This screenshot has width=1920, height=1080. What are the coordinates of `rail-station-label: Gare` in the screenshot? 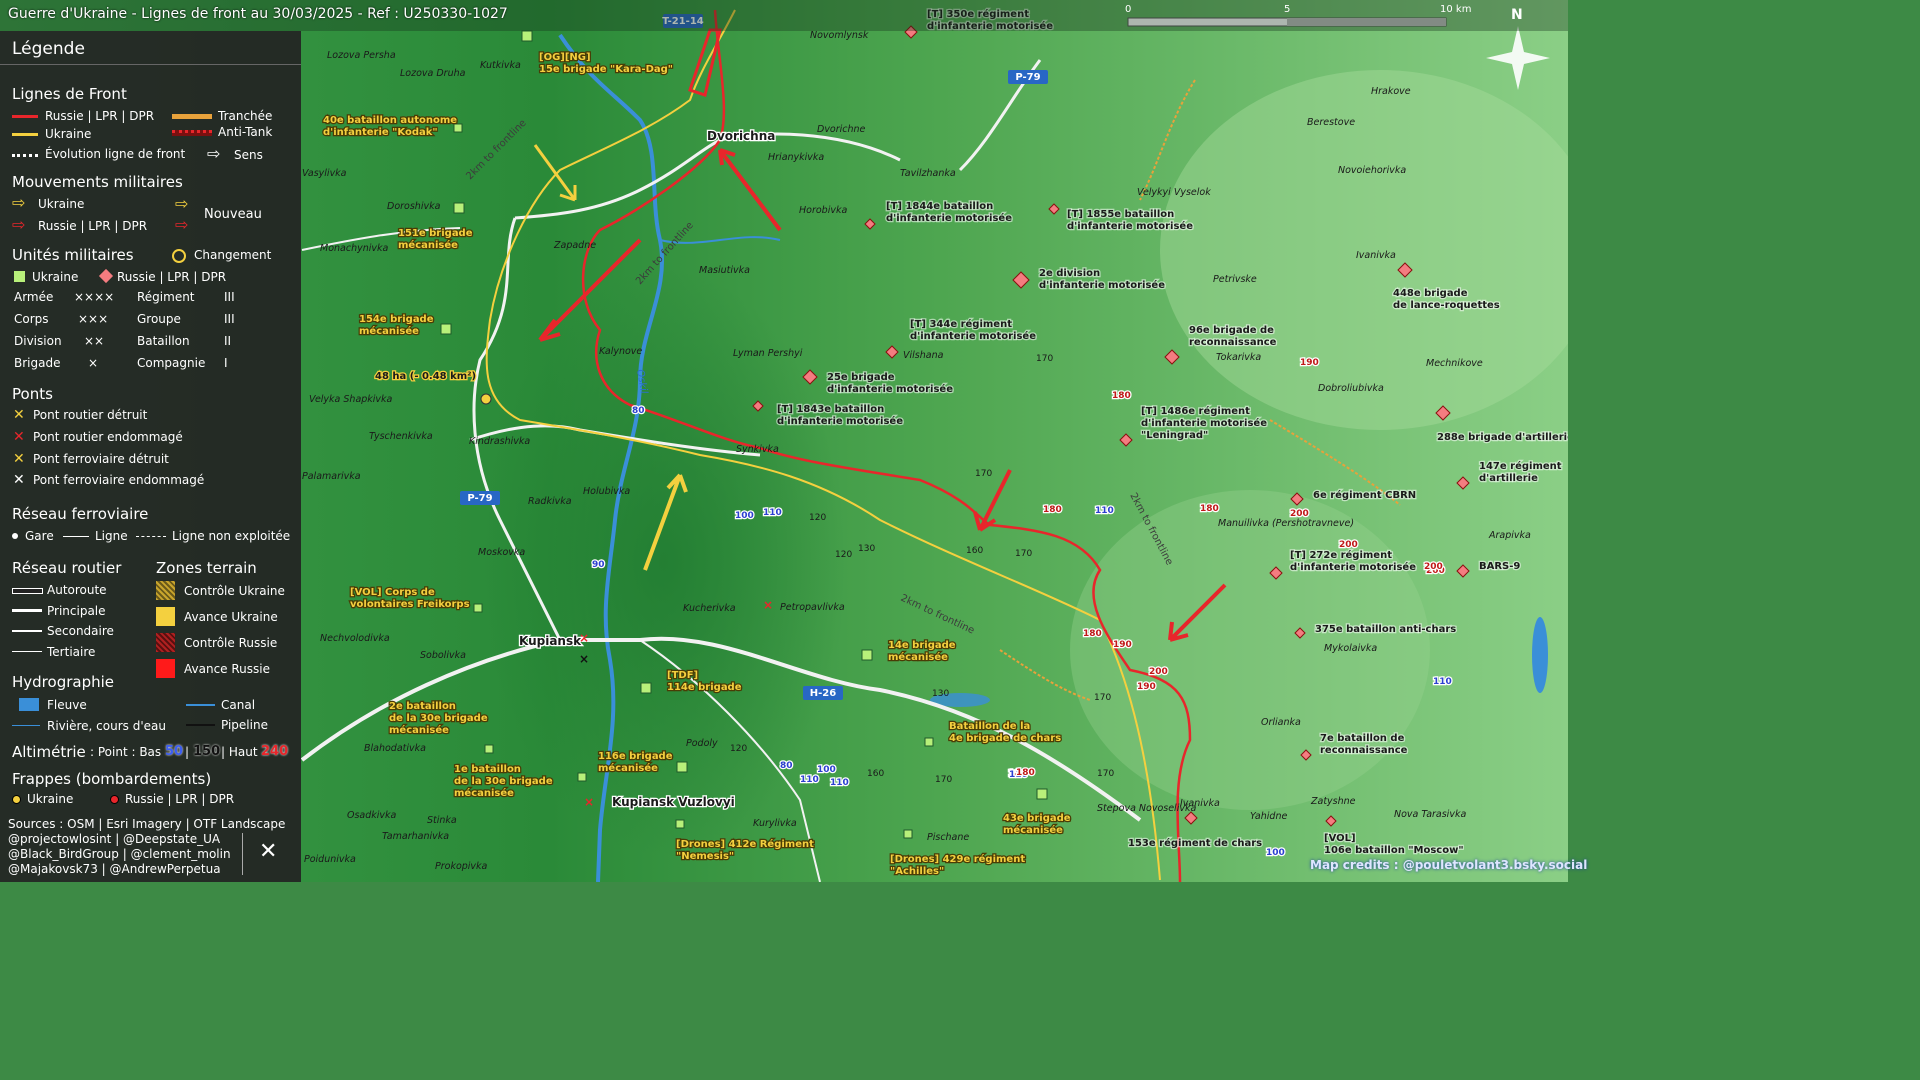 It's located at (39, 536).